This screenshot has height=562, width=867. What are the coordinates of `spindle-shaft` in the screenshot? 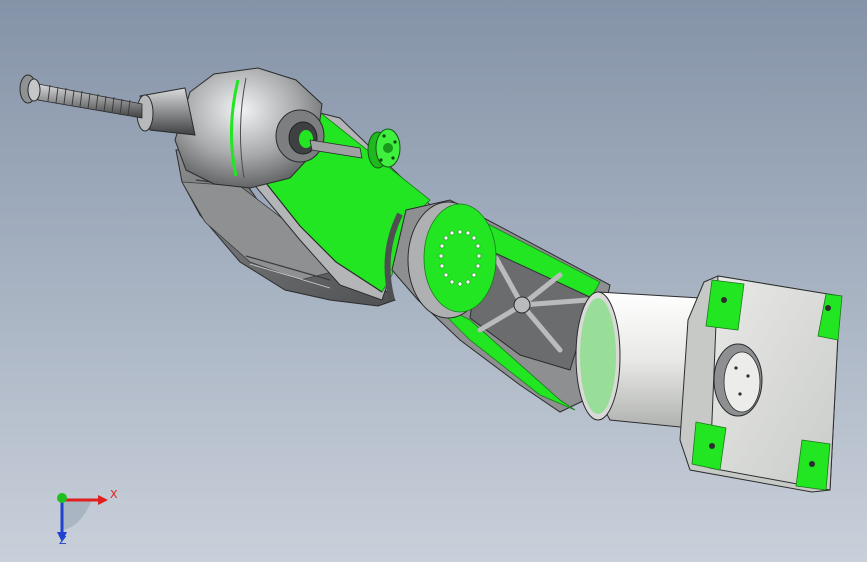 It's located at (107, 105).